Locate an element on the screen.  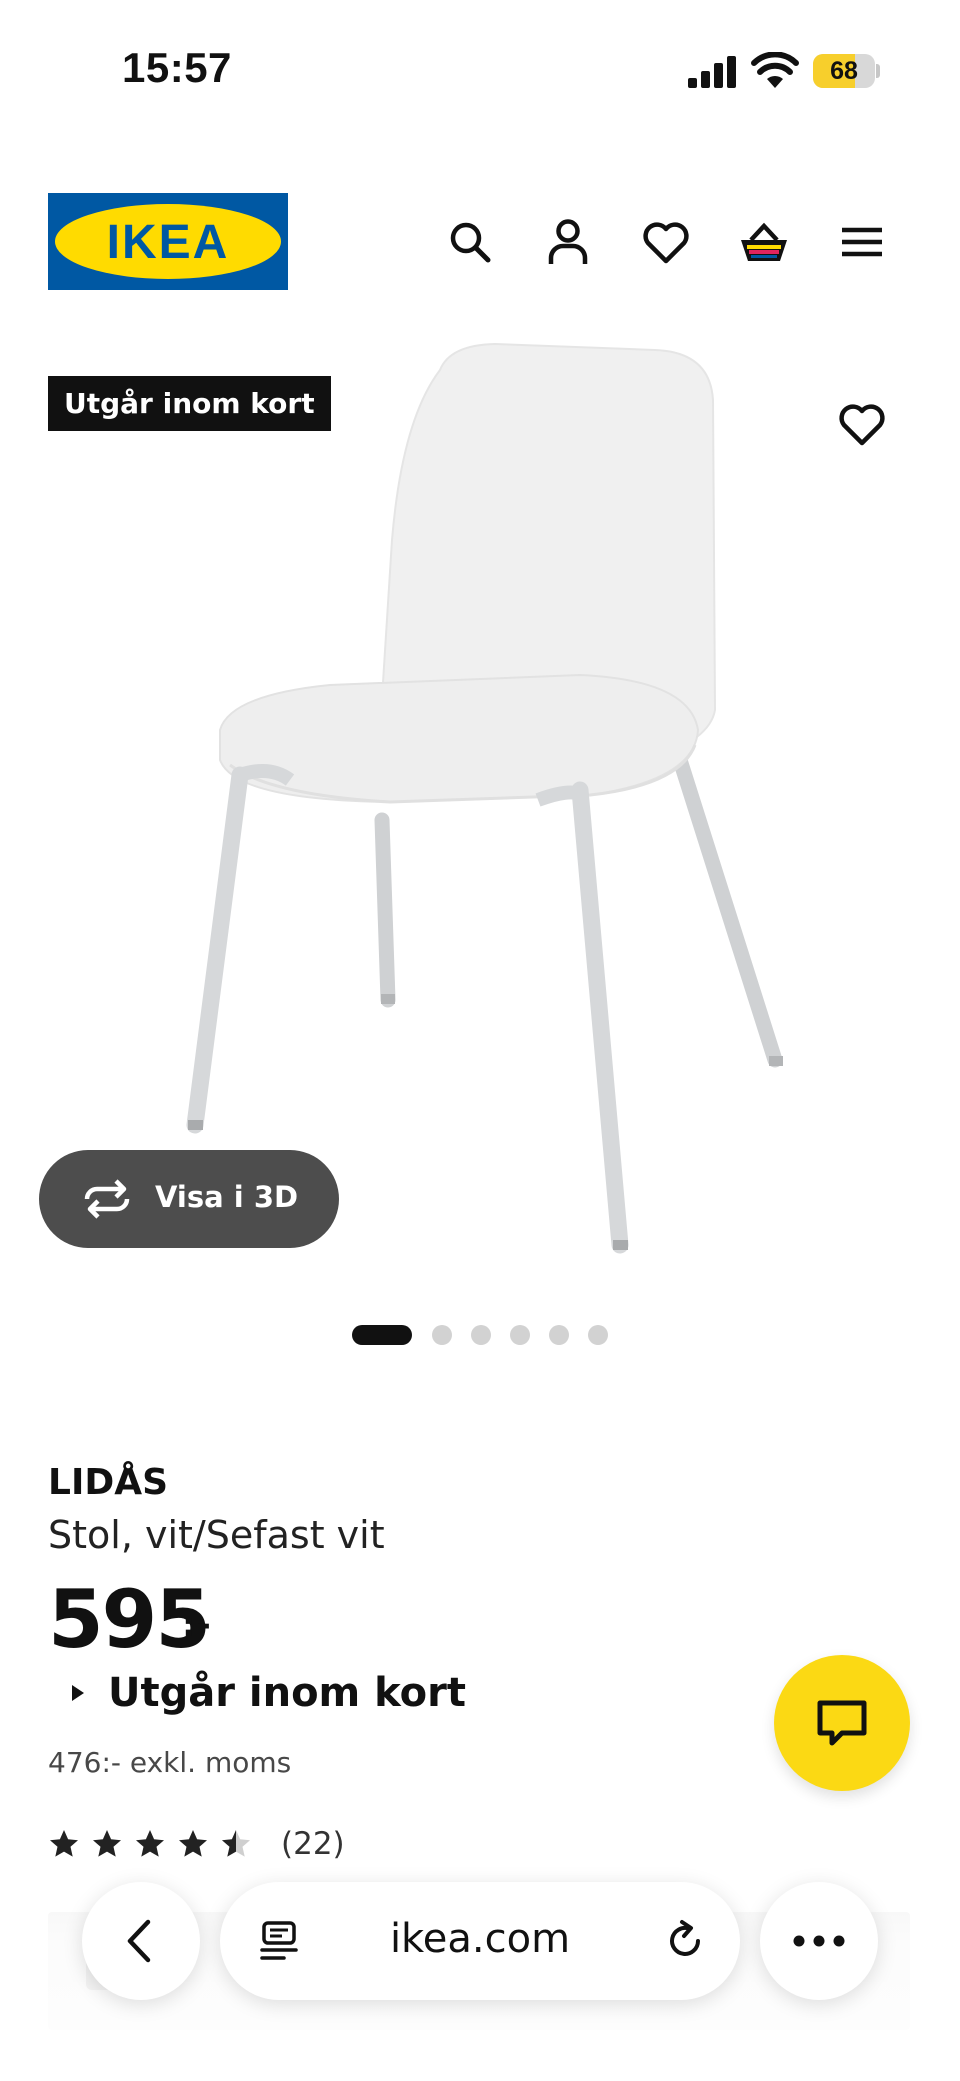
triangle-right-icon is located at coordinates (78, 1693).